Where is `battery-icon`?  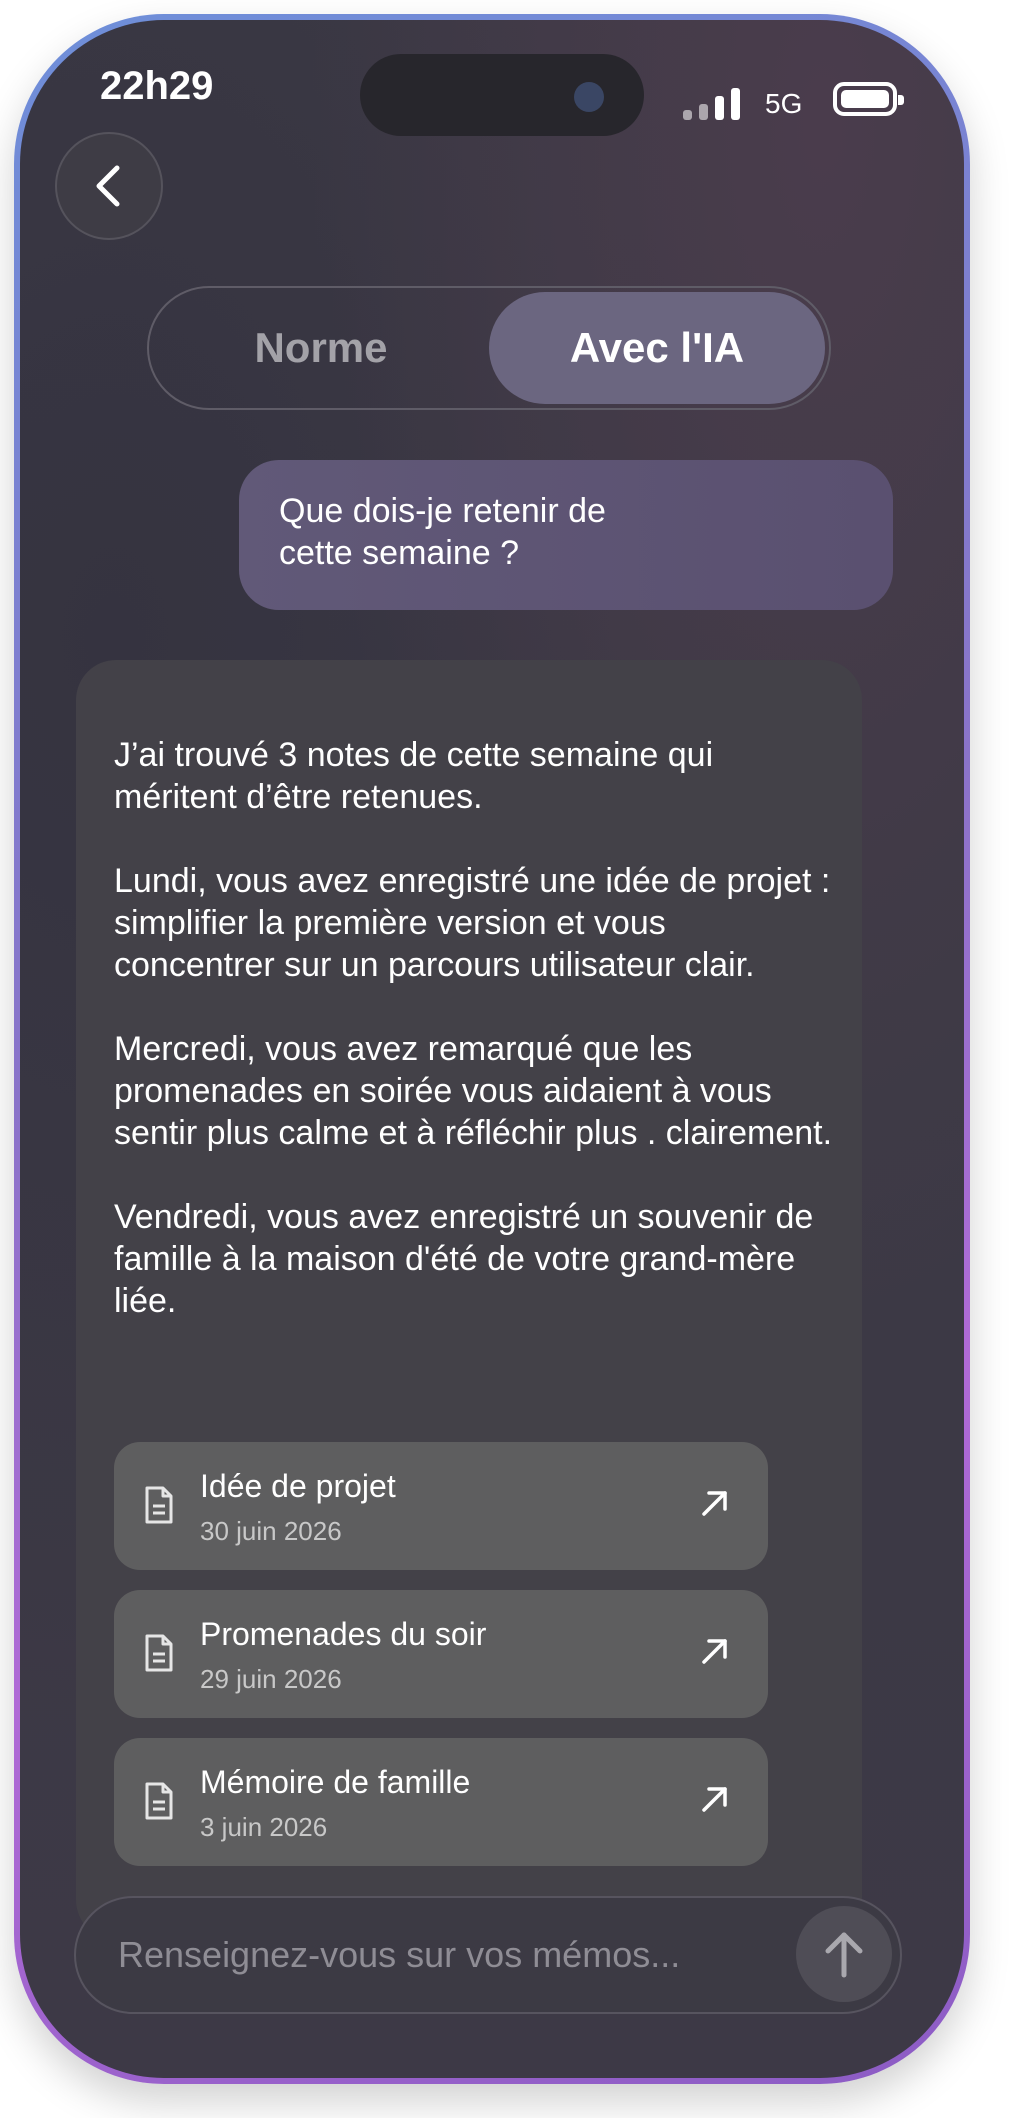 battery-icon is located at coordinates (868, 99).